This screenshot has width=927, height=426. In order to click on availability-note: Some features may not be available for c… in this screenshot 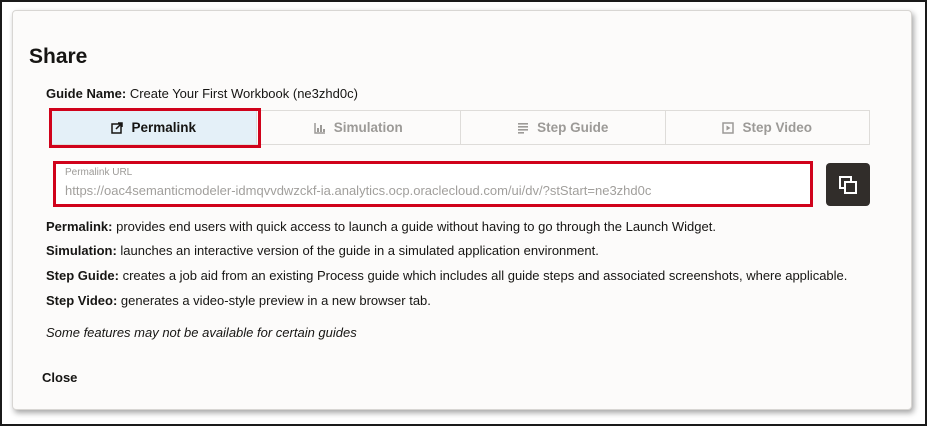, I will do `click(201, 332)`.